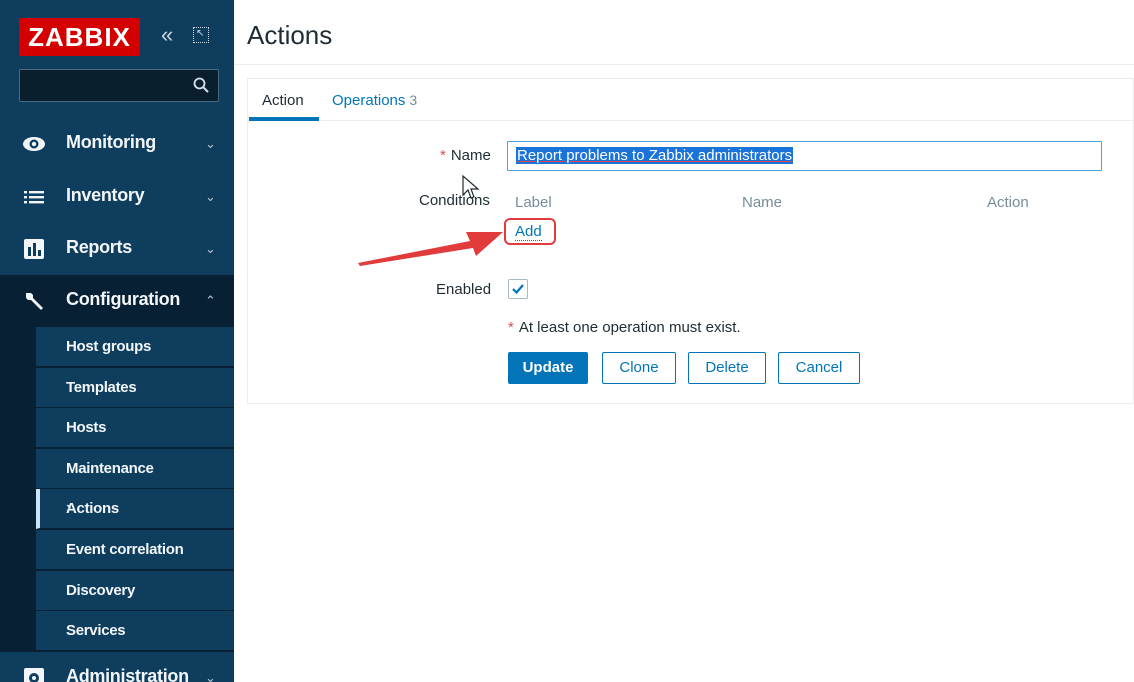 The height and width of the screenshot is (682, 1134). I want to click on submenu-templates: Templates, so click(135, 388).